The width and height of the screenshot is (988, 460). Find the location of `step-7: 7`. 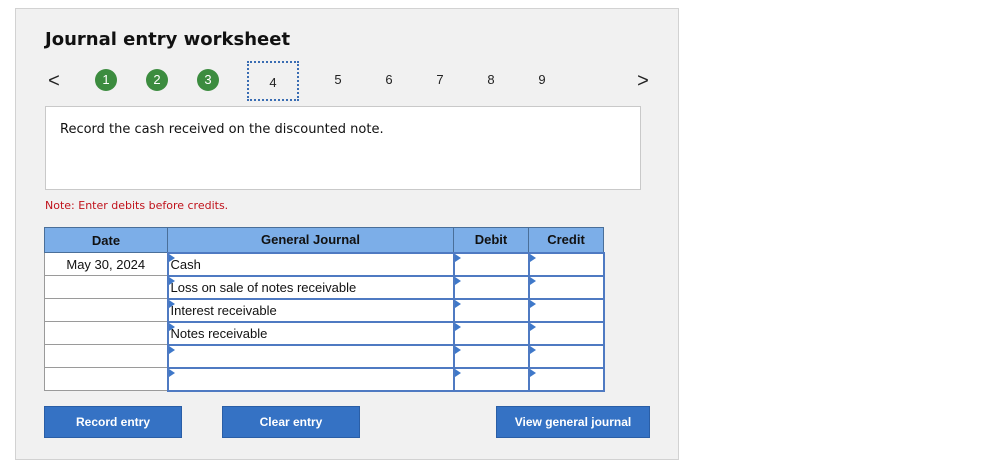

step-7: 7 is located at coordinates (440, 80).